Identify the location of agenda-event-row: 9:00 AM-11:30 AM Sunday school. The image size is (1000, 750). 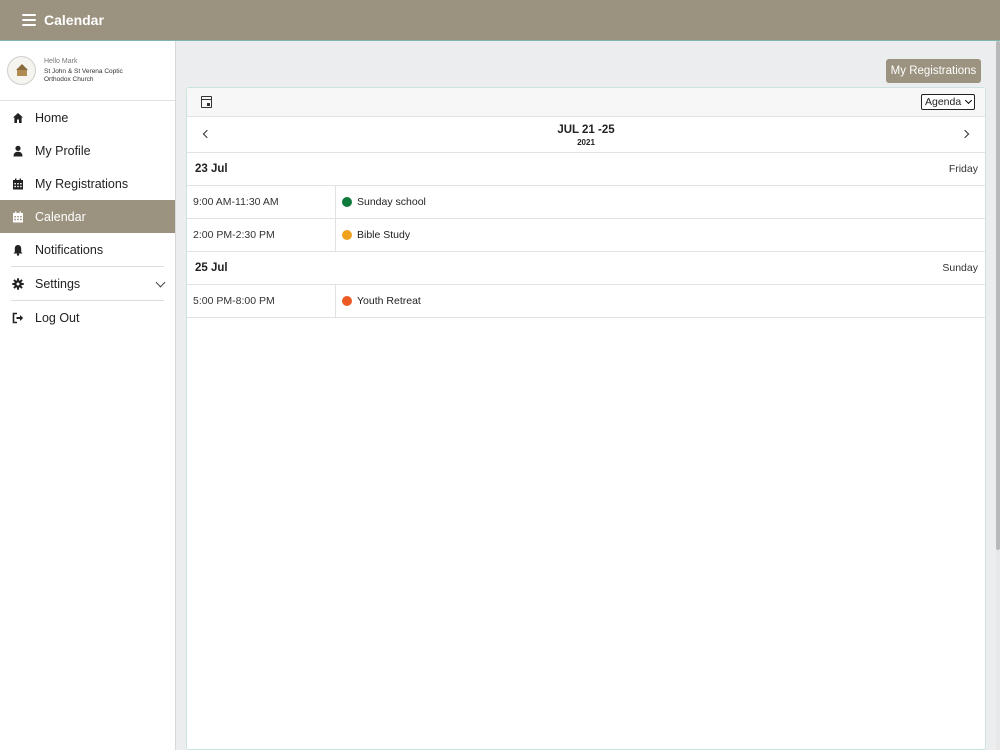
(586, 202).